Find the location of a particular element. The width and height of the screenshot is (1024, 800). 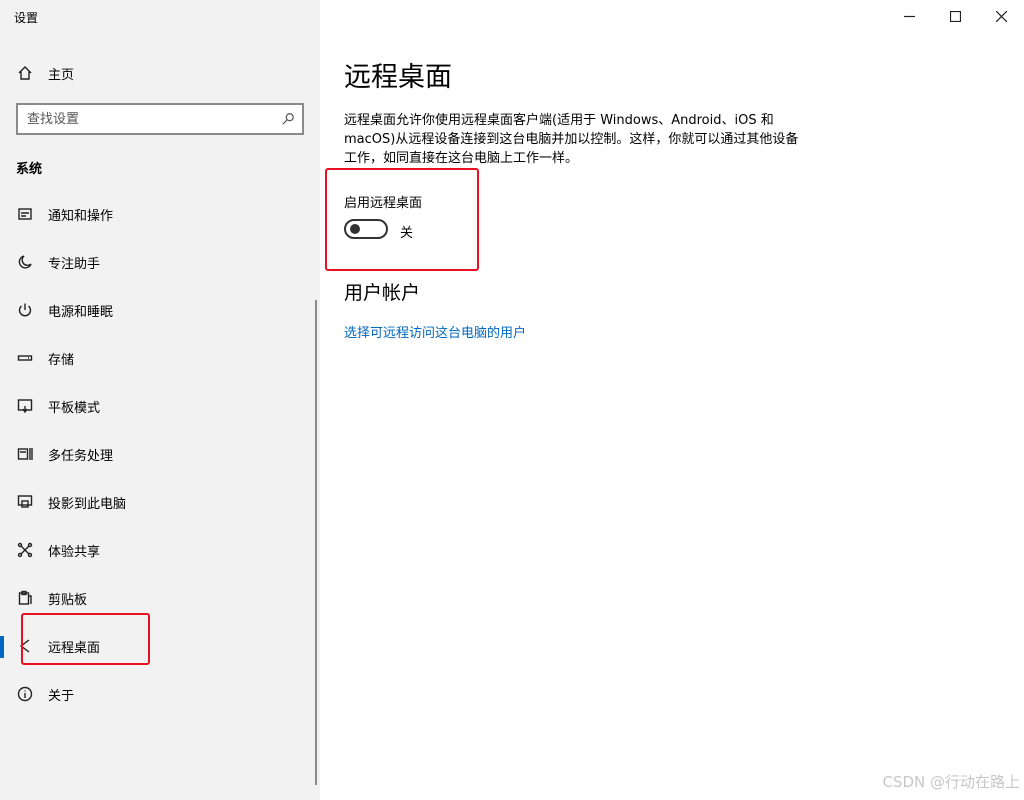

sidebar-item-multitasking: 多任务处理 is located at coordinates (160, 454).